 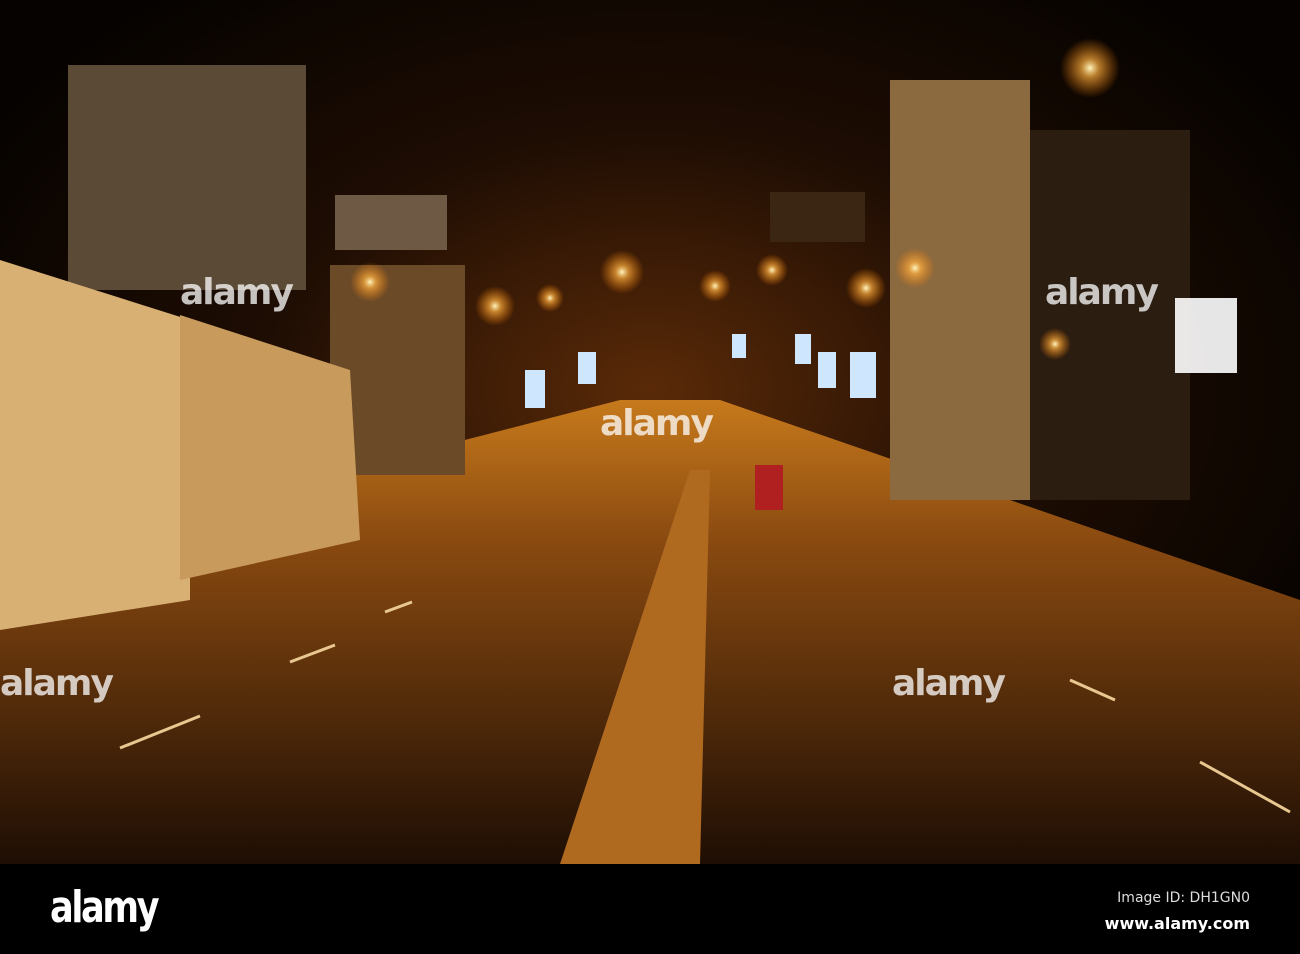 I want to click on bus, so click(x=95, y=445).